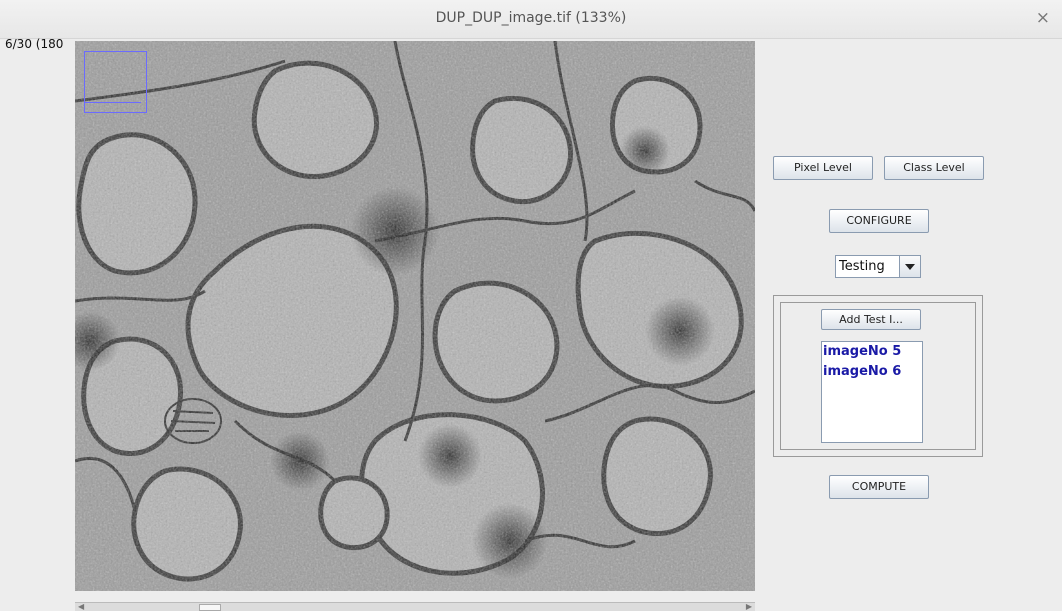 Image resolution: width=1062 pixels, height=611 pixels. Describe the element at coordinates (879, 487) in the screenshot. I see `compute-button: COMPUTE` at that location.